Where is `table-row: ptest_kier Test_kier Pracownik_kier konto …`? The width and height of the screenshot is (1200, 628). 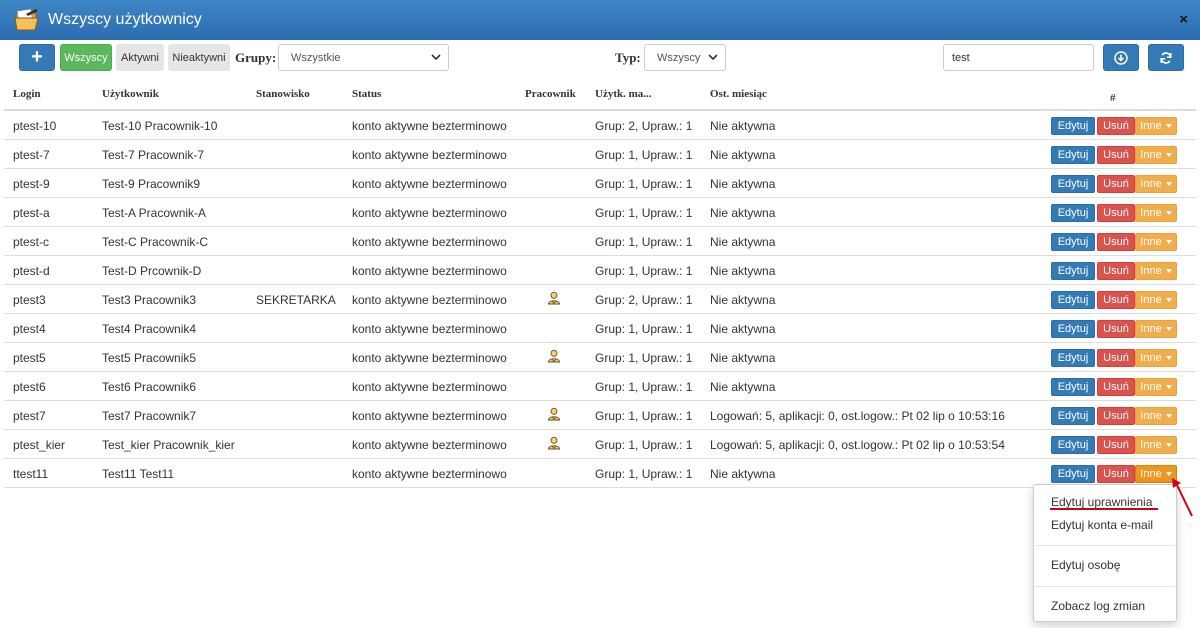 table-row: ptest_kier Test_kier Pracownik_kier konto … is located at coordinates (600, 444).